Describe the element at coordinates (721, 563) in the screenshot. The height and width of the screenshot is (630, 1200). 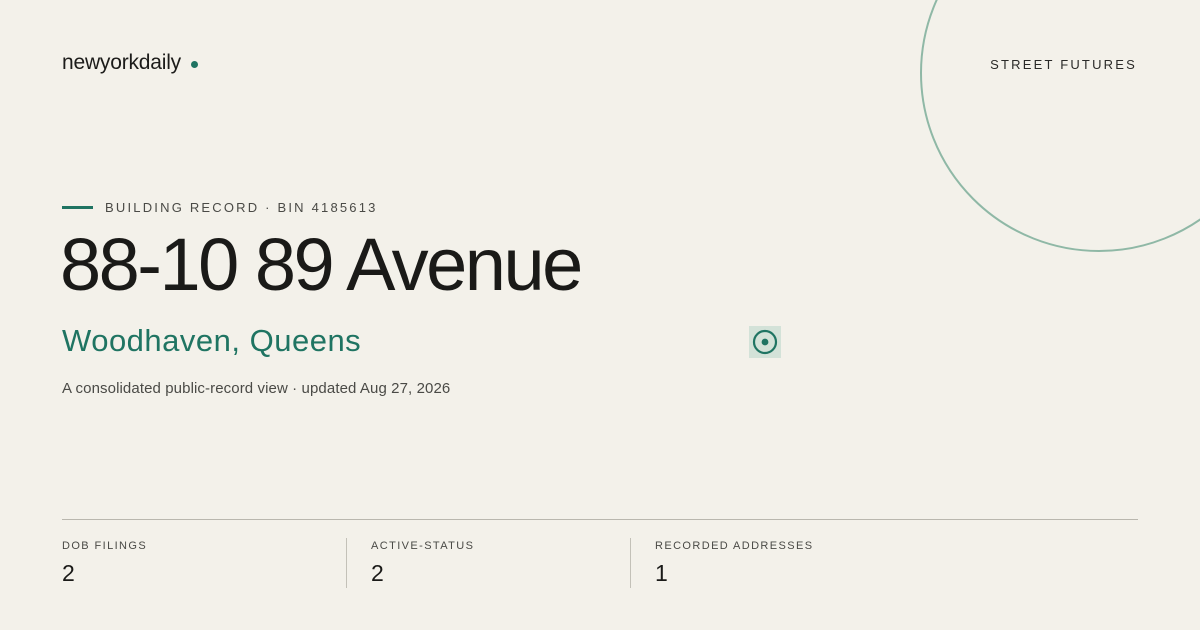
I see `stat-recorded-addresses: RECORDED ADDRESSES 1` at that location.